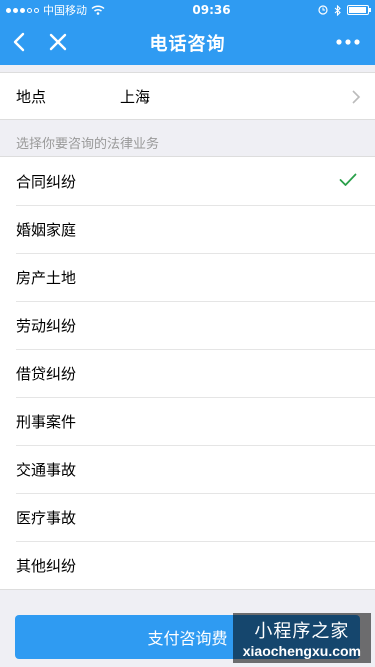 Image resolution: width=375 pixels, height=667 pixels. Describe the element at coordinates (323, 10) in the screenshot. I see `alarm-icon` at that location.